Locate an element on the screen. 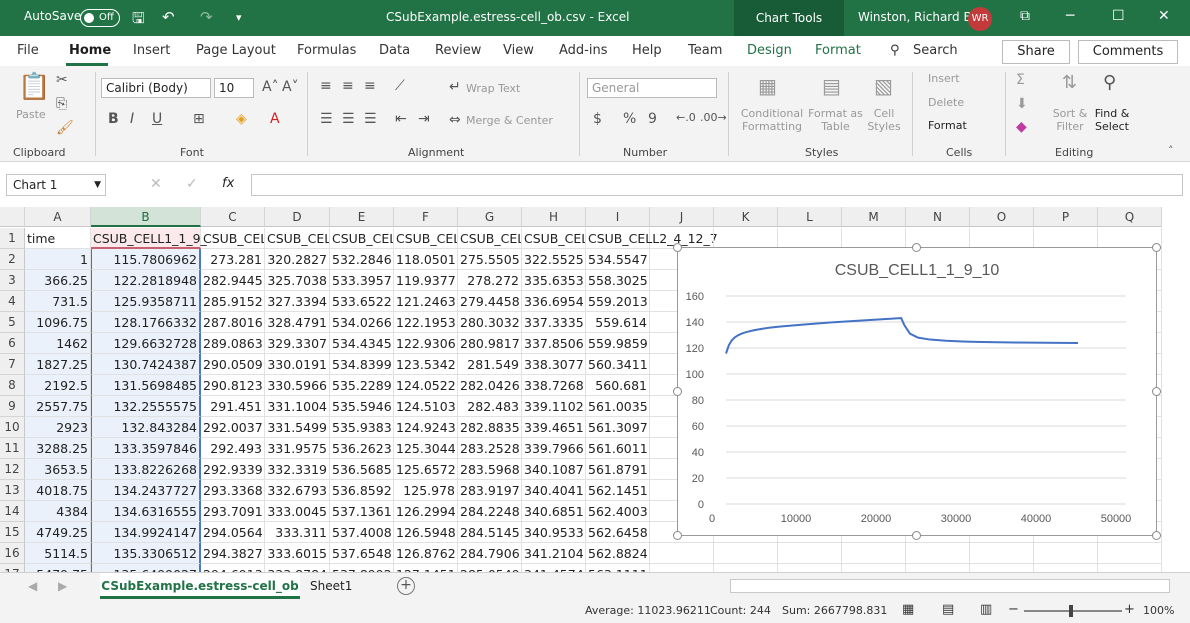 The image size is (1190, 623). maximize-icon: ☐ is located at coordinates (1118, 16).